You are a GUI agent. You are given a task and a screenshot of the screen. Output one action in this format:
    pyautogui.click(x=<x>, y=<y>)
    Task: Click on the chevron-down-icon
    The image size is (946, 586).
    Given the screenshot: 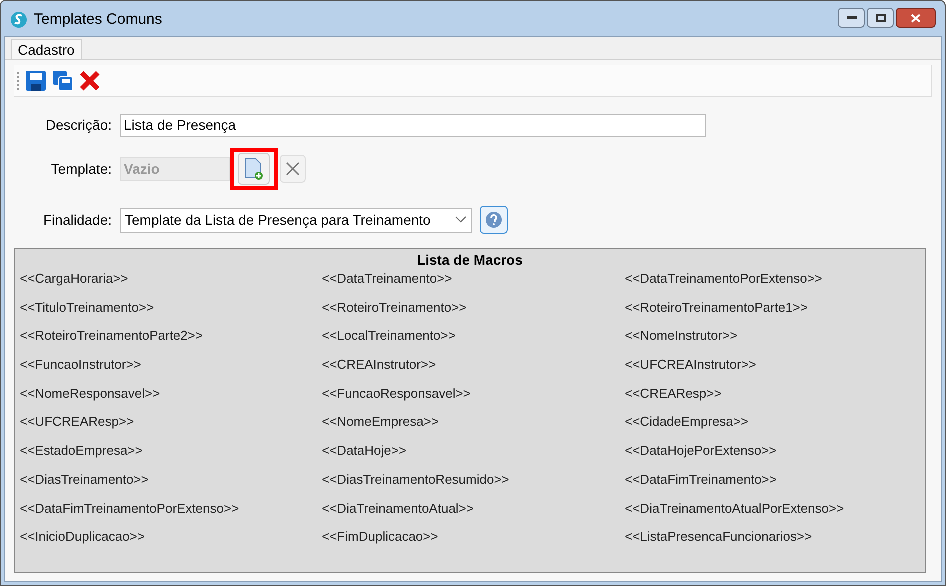 What is the action you would take?
    pyautogui.click(x=461, y=220)
    